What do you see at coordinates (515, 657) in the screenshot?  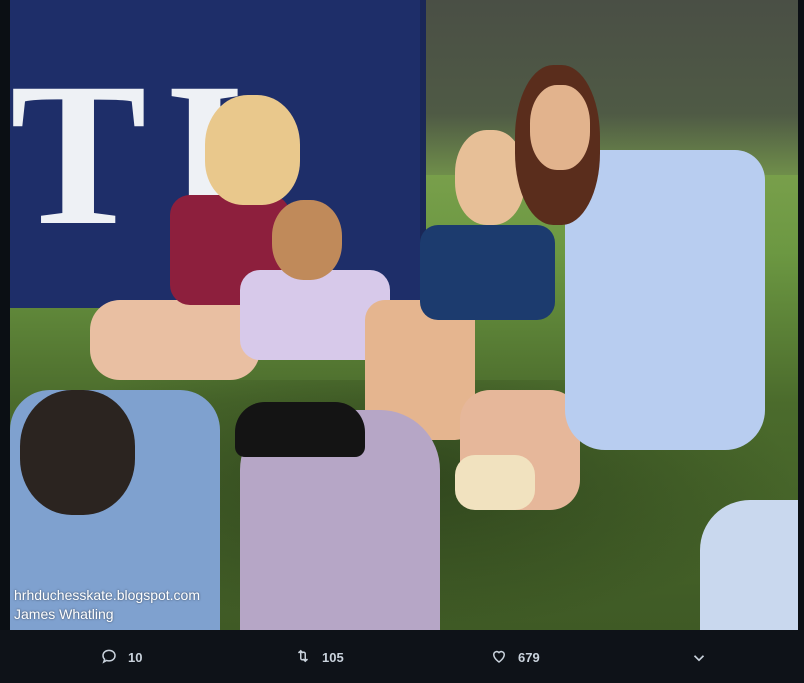 I see `like-button: 679` at bounding box center [515, 657].